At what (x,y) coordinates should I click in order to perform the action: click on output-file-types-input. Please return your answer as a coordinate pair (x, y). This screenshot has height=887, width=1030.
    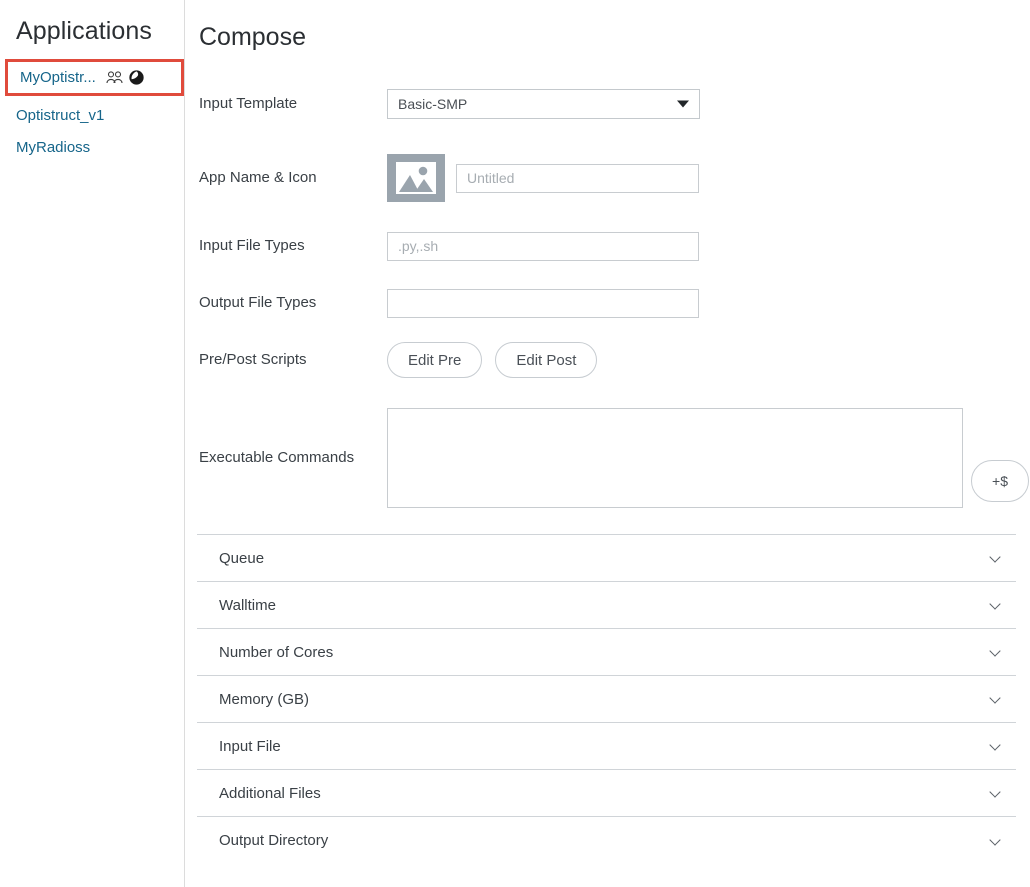
    Looking at the image, I should click on (543, 303).